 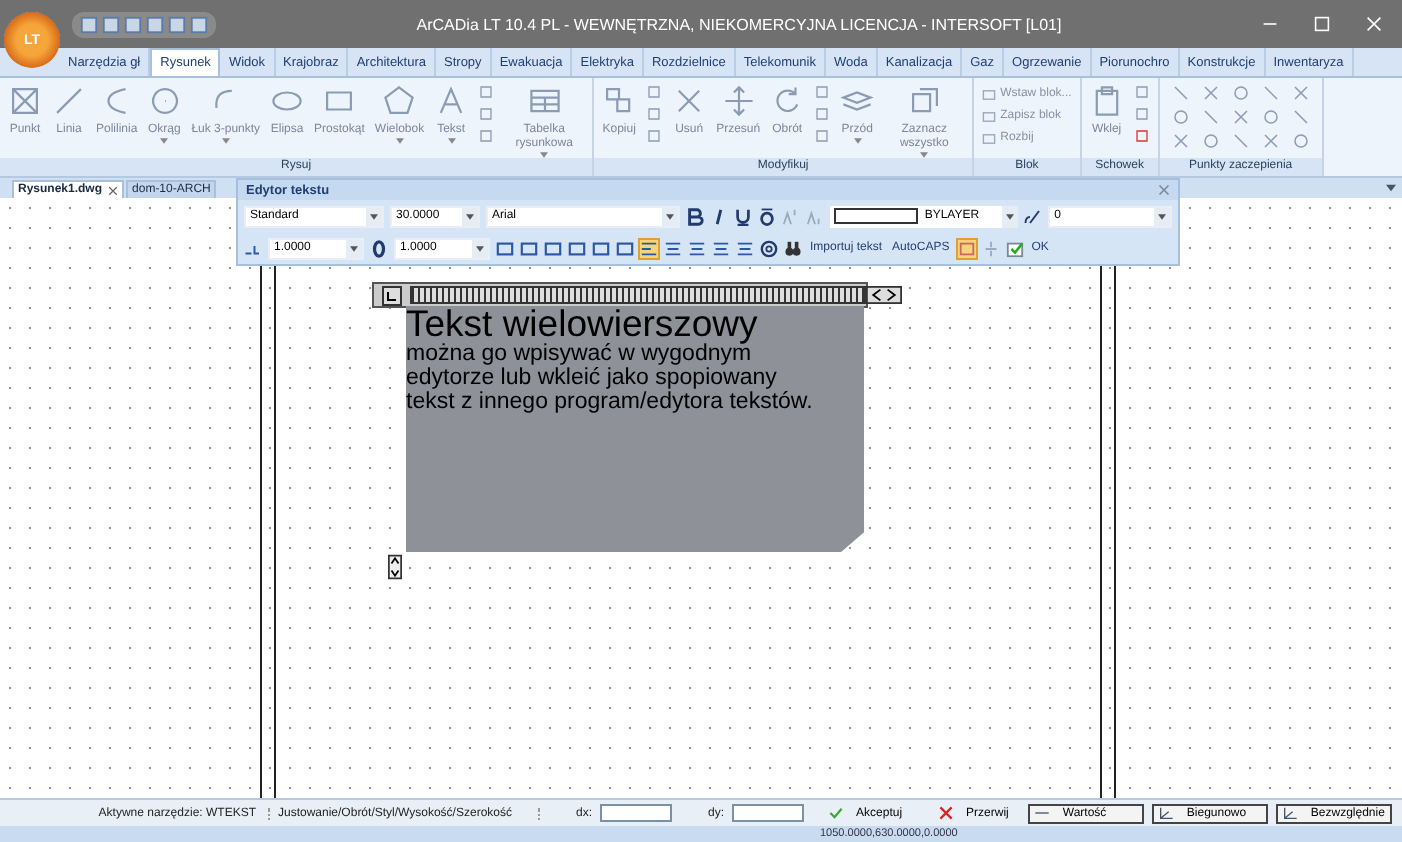 I want to click on text-line: można go wpisywać w wygodnym, so click(x=579, y=354).